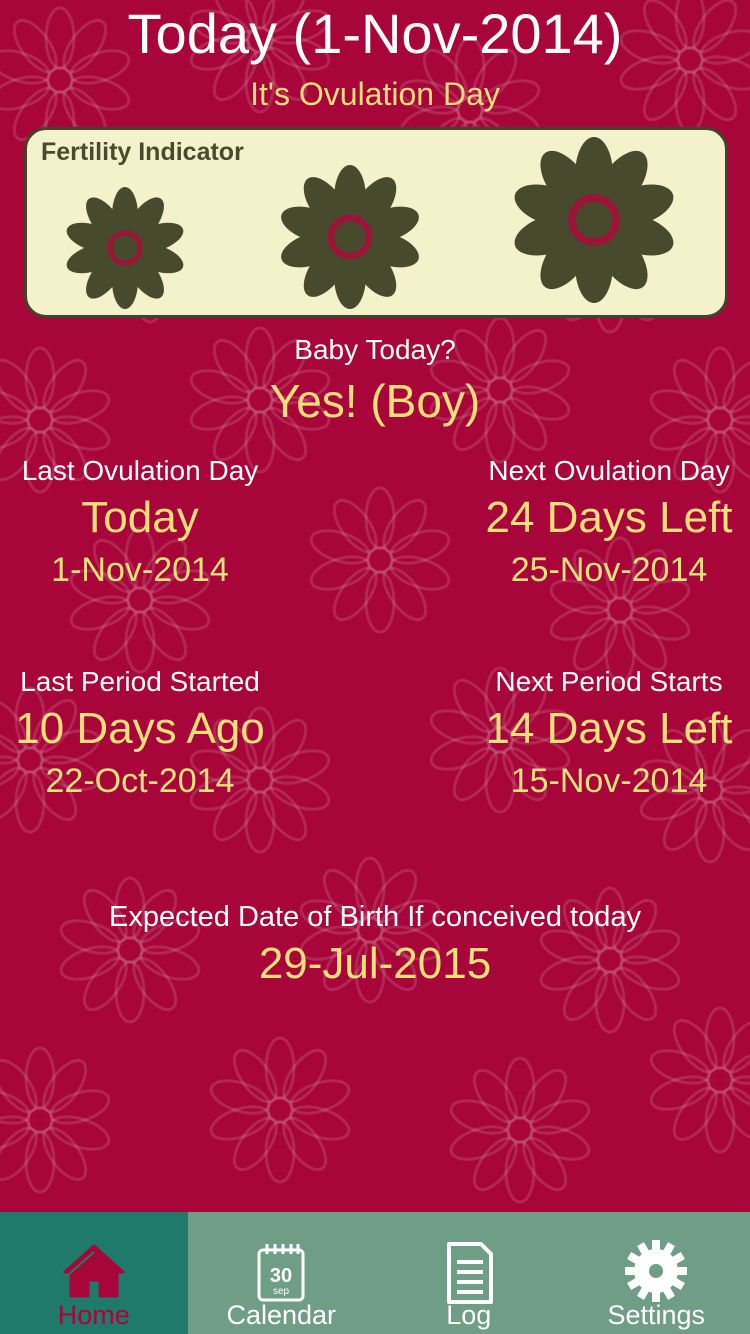 The image size is (750, 1334). I want to click on last-period-value: 10 Days Ago, so click(140, 728).